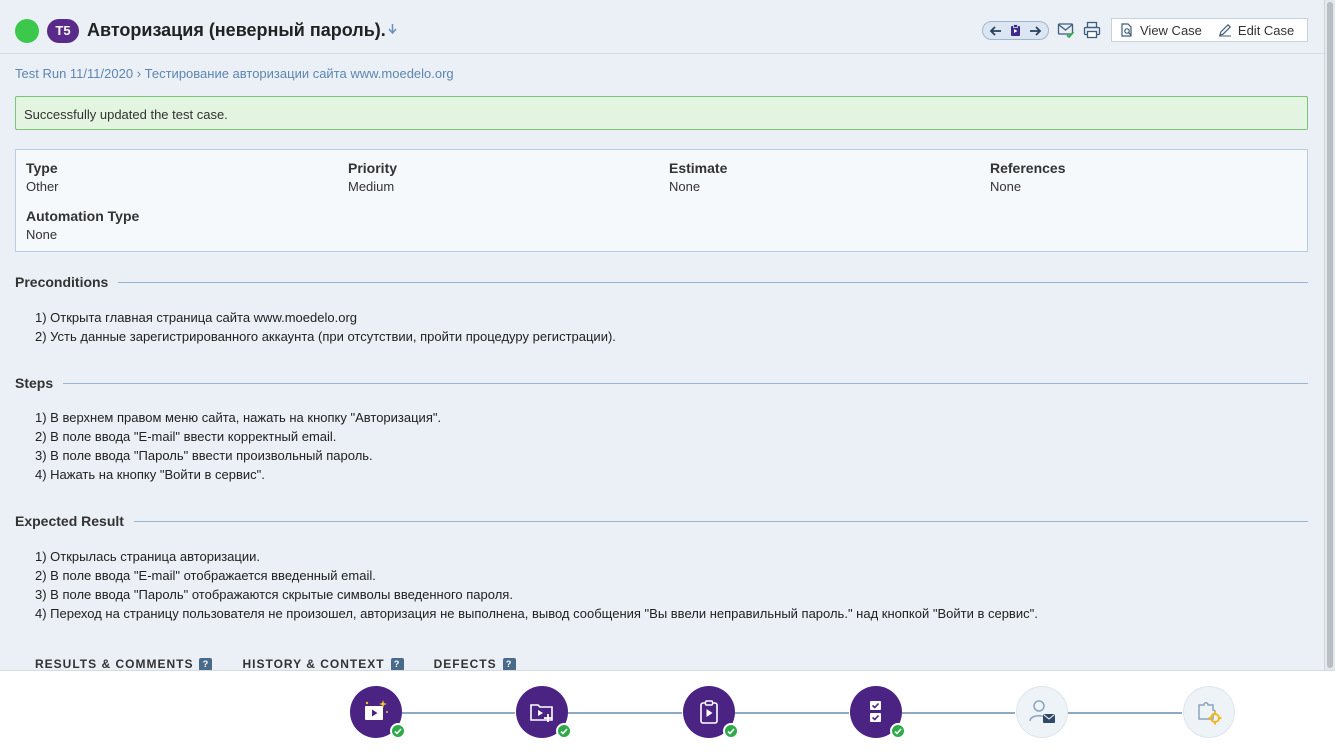  I want to click on field-automation-type-label: Automation Type, so click(83, 216).